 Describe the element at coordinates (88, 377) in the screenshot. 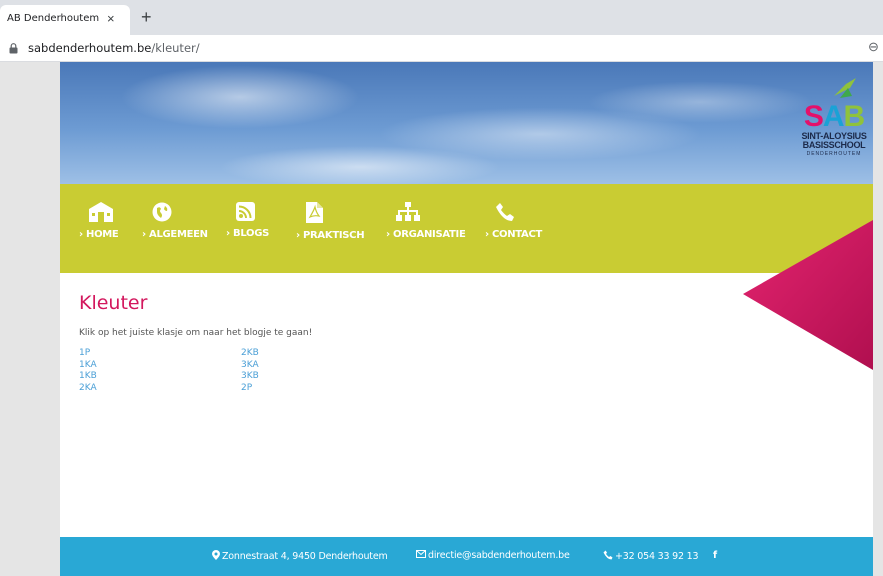

I see `class-link-1kb: 1KB` at that location.